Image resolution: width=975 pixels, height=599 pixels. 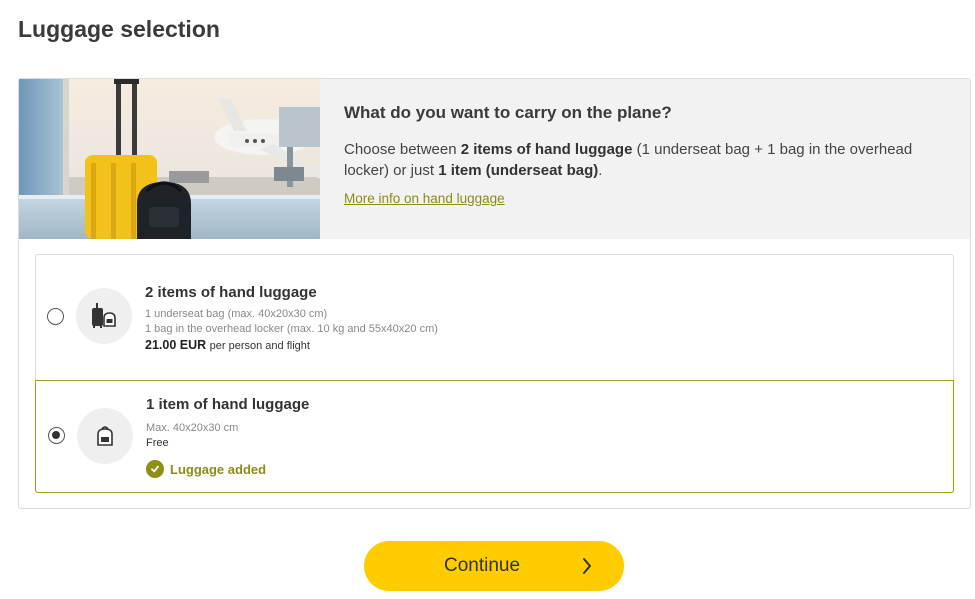 What do you see at coordinates (231, 292) in the screenshot?
I see `option-title: 2 items of hand luggage` at bounding box center [231, 292].